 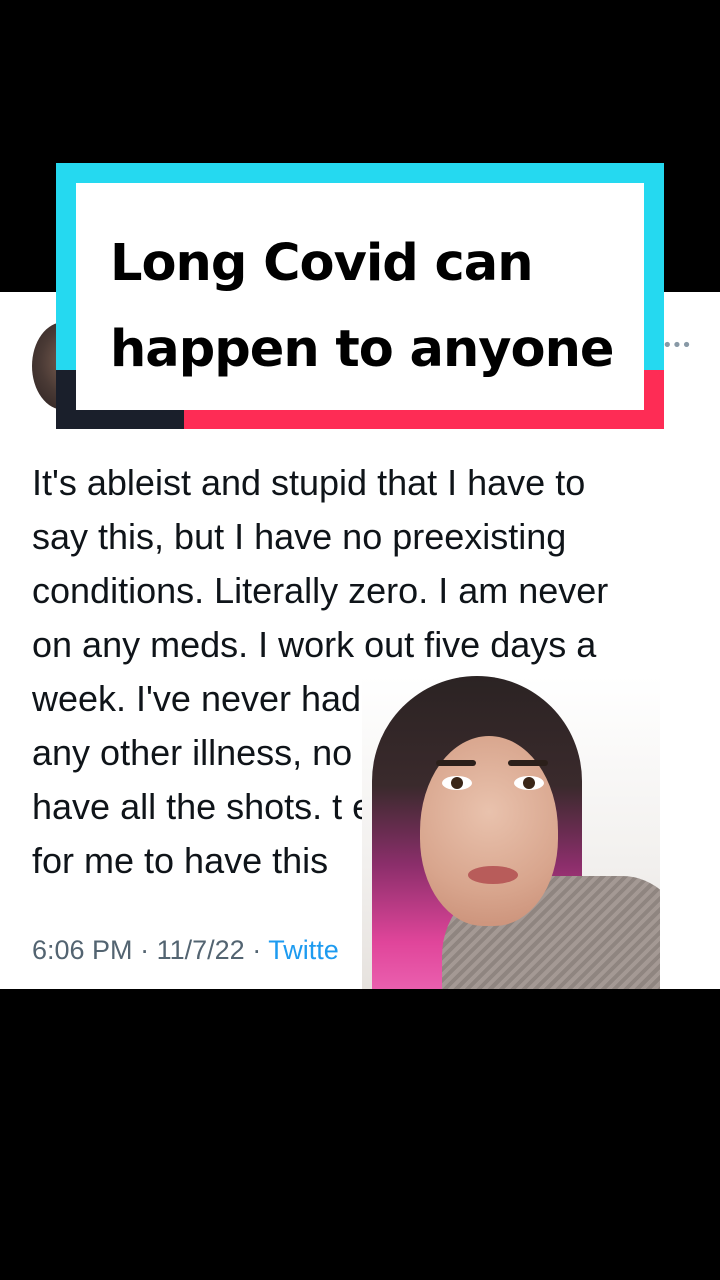 What do you see at coordinates (303, 950) in the screenshot?
I see `tweet-source-link: Twitte` at bounding box center [303, 950].